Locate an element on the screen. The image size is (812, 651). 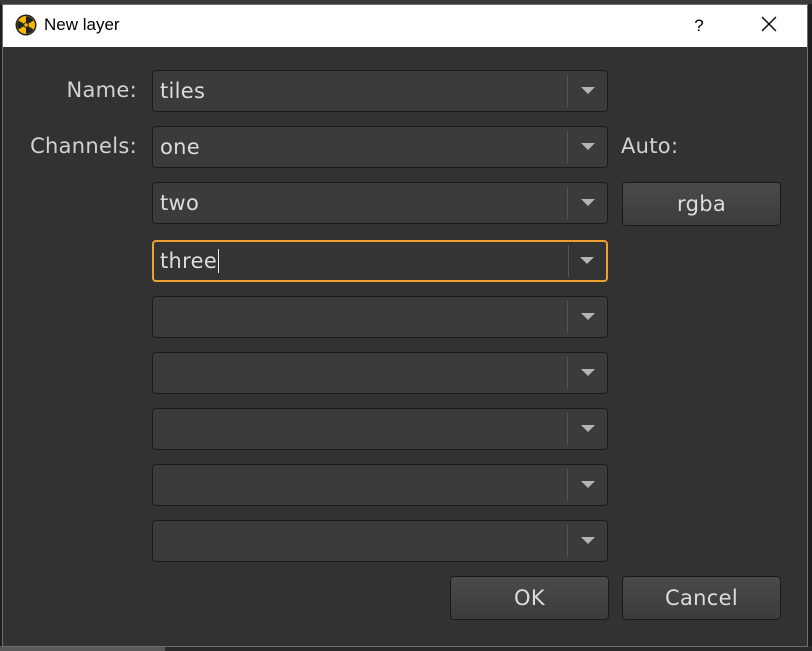
channel-3-combobox: three is located at coordinates (380, 261).